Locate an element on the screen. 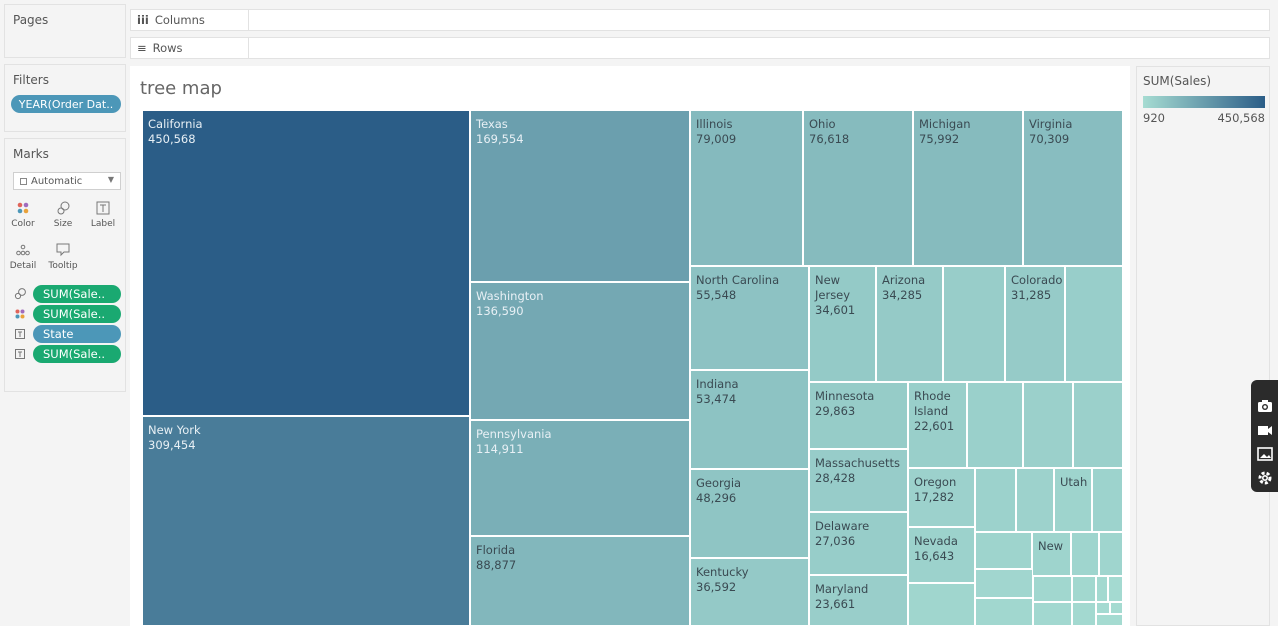  treemap-cell: Michigan 75,992 is located at coordinates (968, 188).